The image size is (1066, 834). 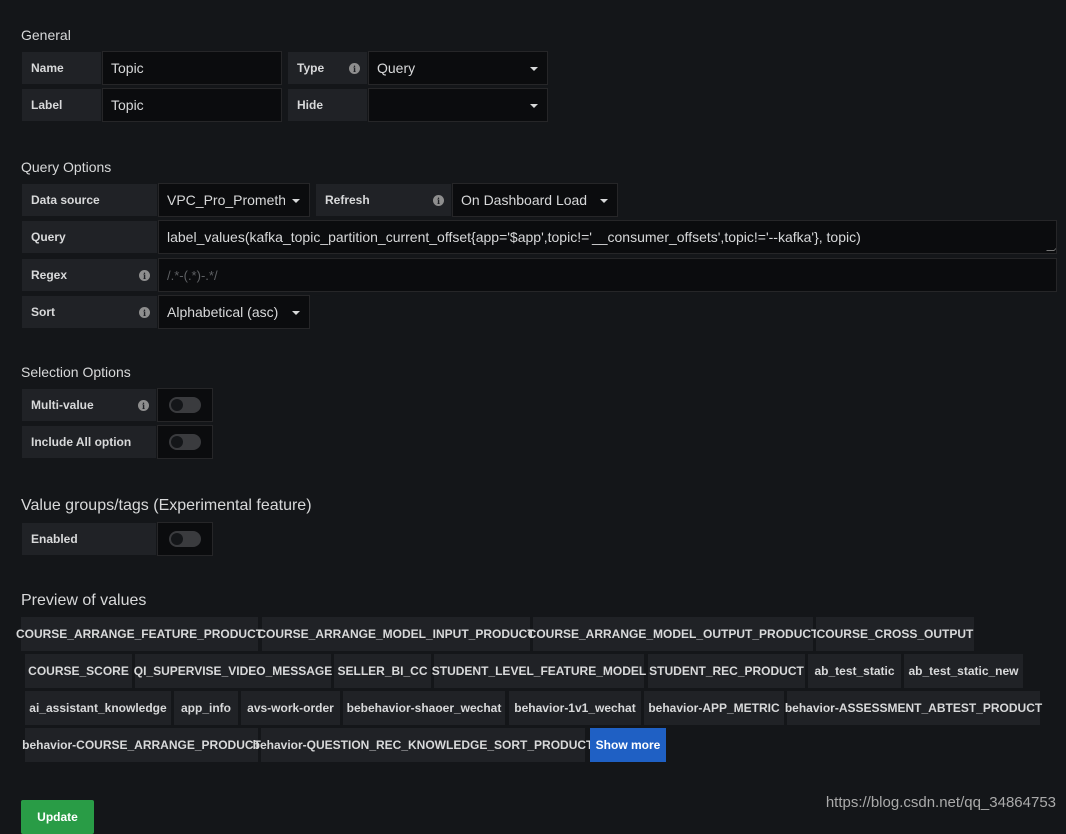 What do you see at coordinates (714, 708) in the screenshot?
I see `preview-tag: behavior-APP_METRIC` at bounding box center [714, 708].